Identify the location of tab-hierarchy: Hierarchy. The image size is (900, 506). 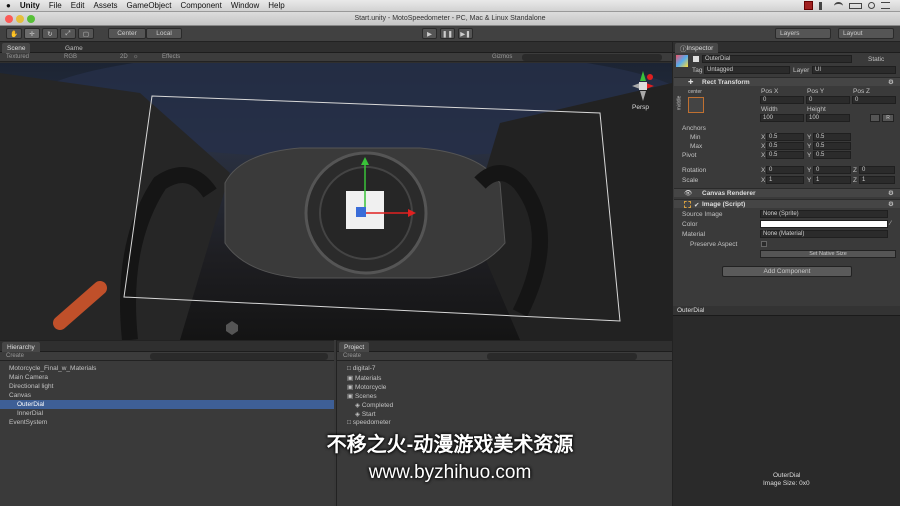
(21, 347).